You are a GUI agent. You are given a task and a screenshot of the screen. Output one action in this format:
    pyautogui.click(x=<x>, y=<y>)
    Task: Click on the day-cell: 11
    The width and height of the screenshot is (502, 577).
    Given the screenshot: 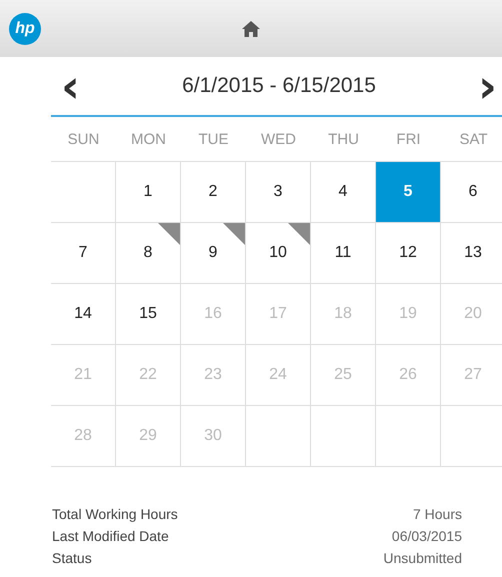 What is the action you would take?
    pyautogui.click(x=343, y=253)
    